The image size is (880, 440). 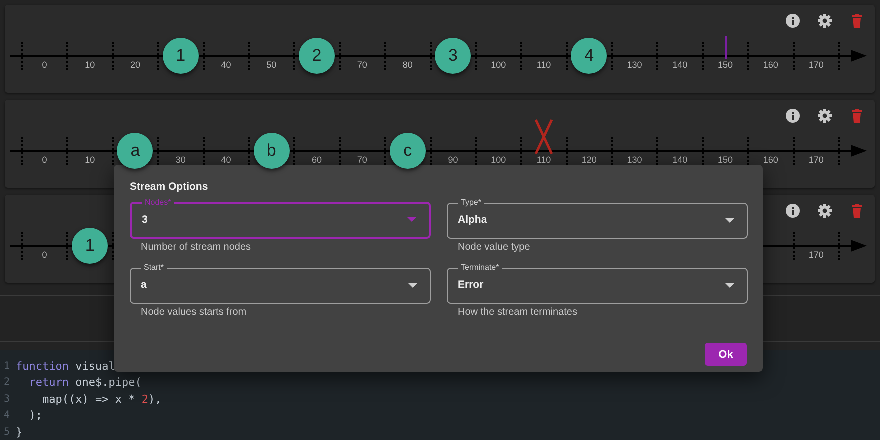 I want to click on line-number: 4, so click(x=8, y=416).